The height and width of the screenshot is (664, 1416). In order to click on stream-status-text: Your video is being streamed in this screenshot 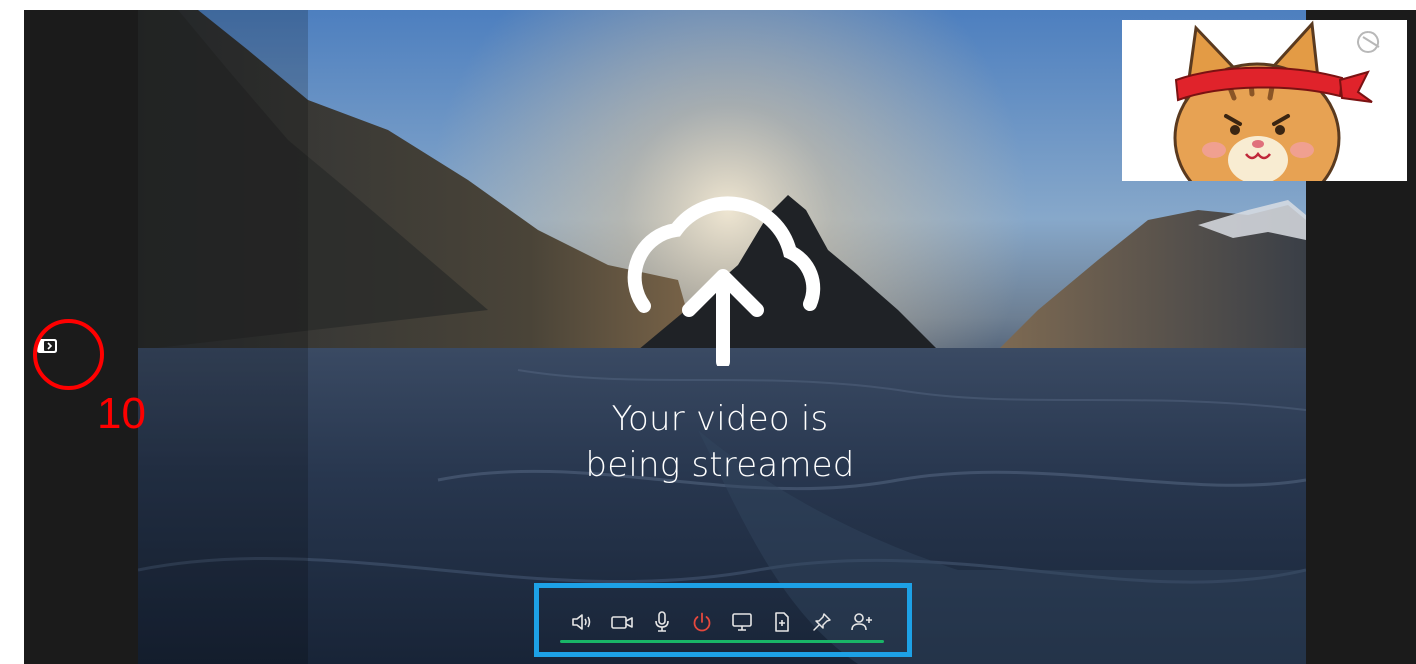, I will do `click(720, 442)`.